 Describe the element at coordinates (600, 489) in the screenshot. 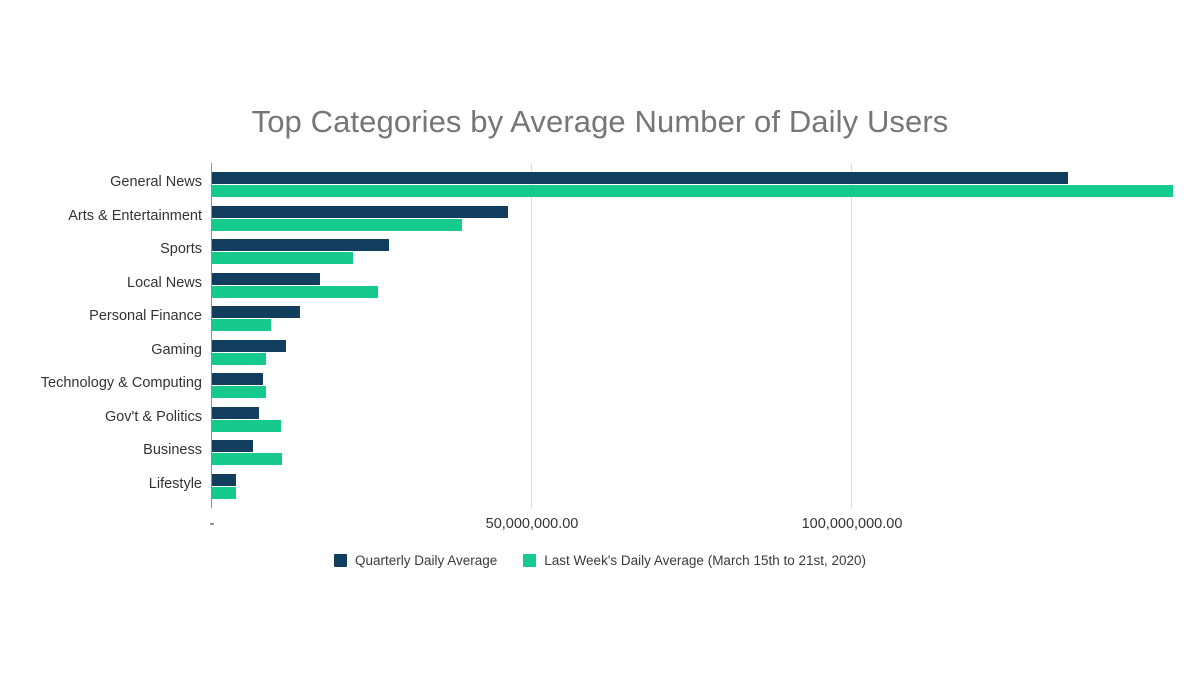

I see `chart-row: Lifestyle` at that location.